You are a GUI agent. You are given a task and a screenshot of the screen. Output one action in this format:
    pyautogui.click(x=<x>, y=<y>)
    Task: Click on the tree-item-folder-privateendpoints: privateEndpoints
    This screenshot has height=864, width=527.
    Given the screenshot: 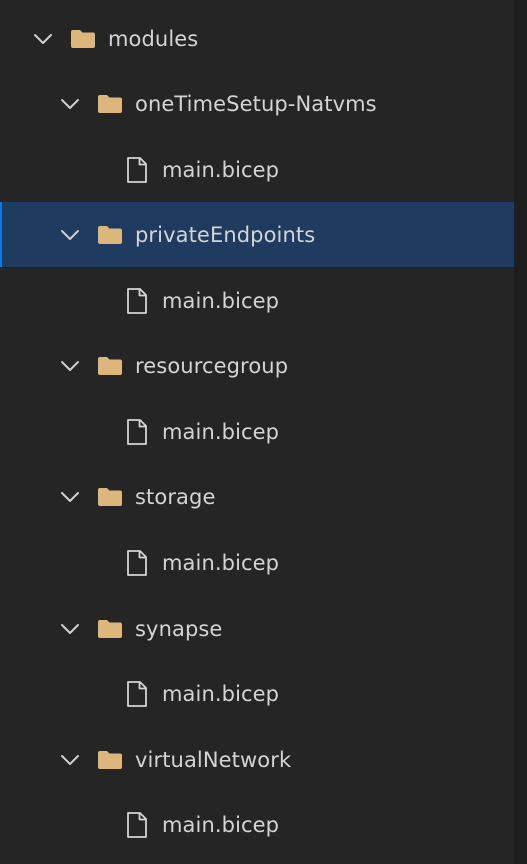 What is the action you would take?
    pyautogui.click(x=257, y=234)
    